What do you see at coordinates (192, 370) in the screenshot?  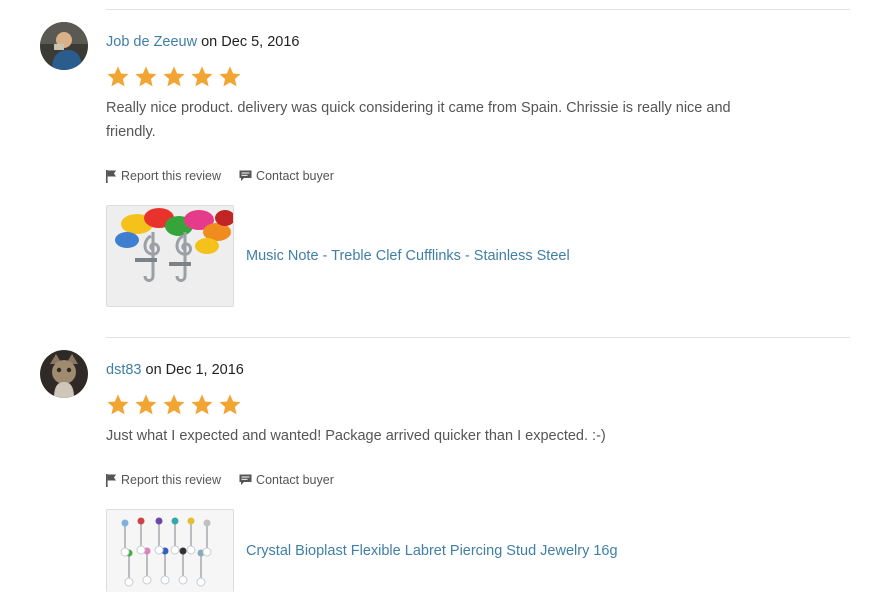 I see `review-date: on Dec 1, 2016` at bounding box center [192, 370].